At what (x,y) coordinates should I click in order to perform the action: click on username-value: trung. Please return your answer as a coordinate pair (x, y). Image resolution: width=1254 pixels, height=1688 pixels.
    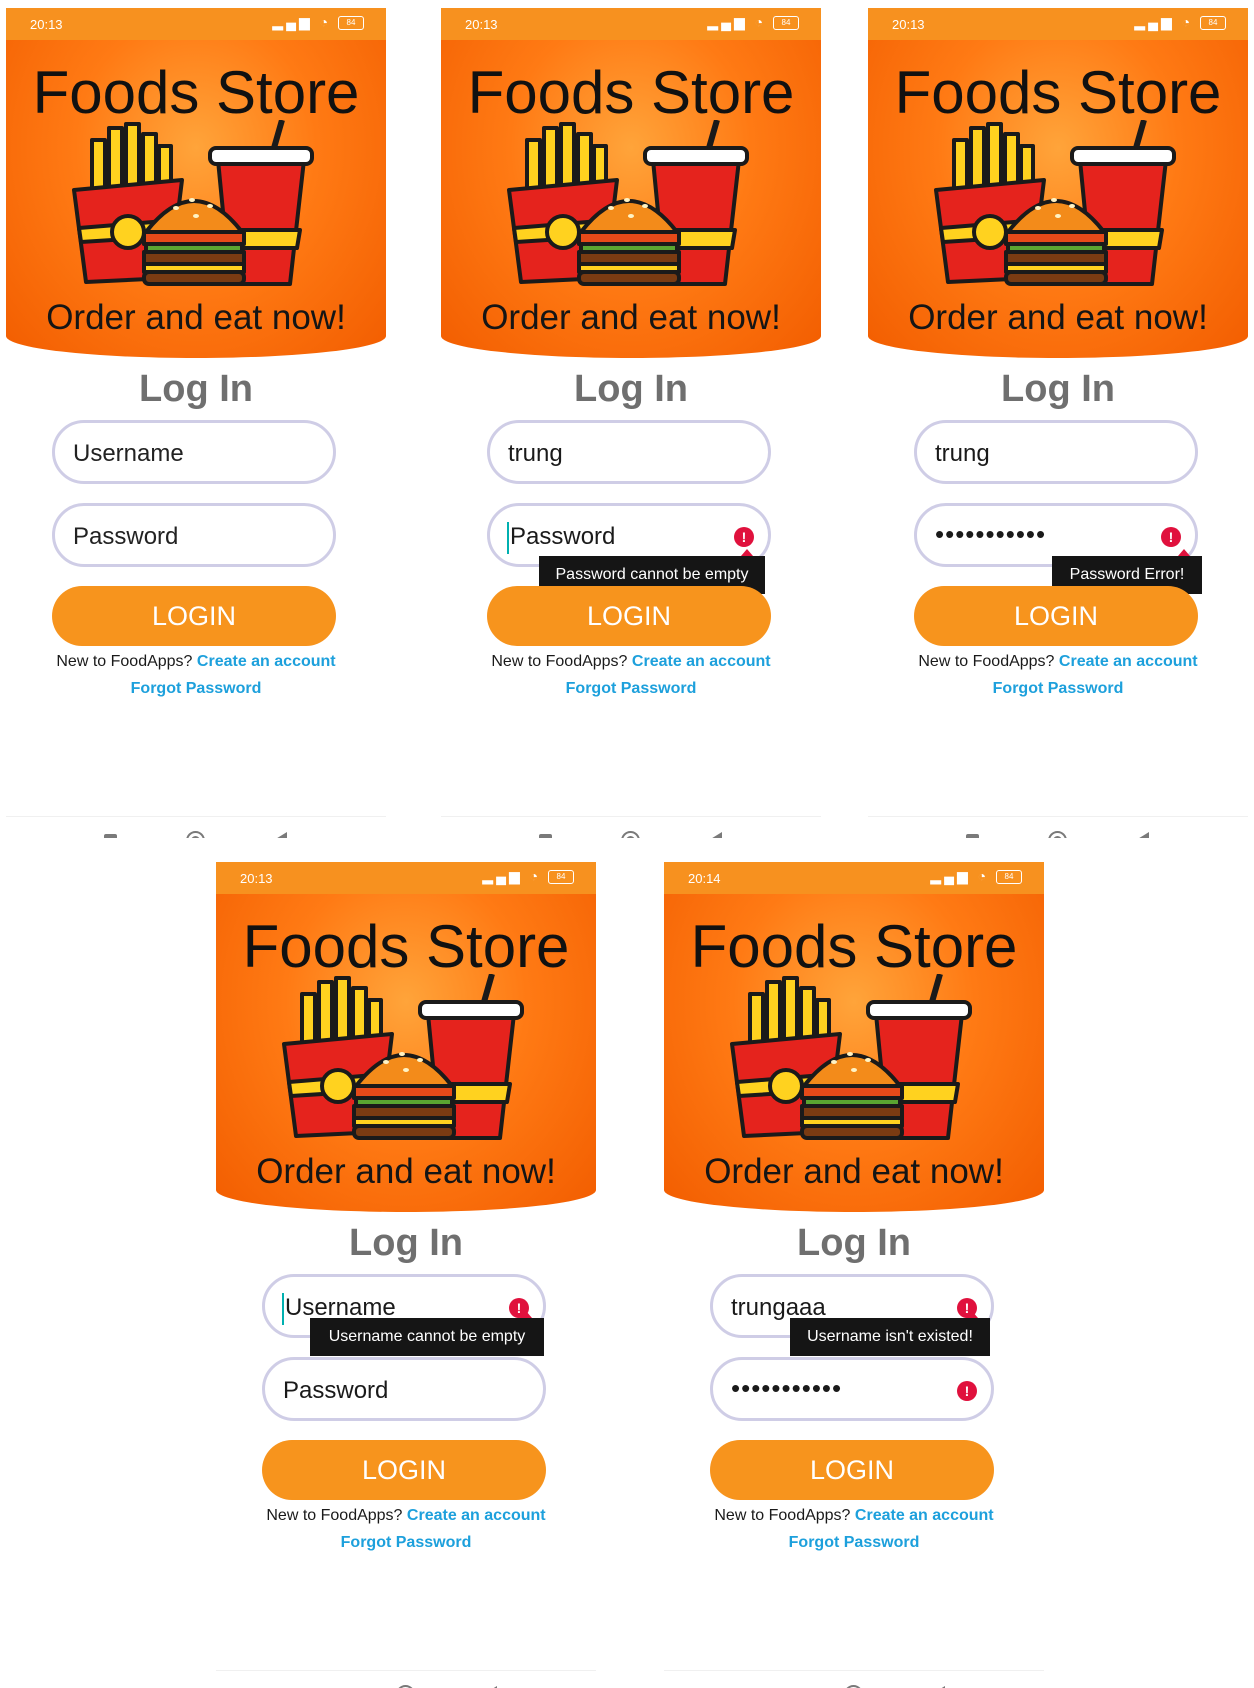
    Looking at the image, I should click on (962, 453).